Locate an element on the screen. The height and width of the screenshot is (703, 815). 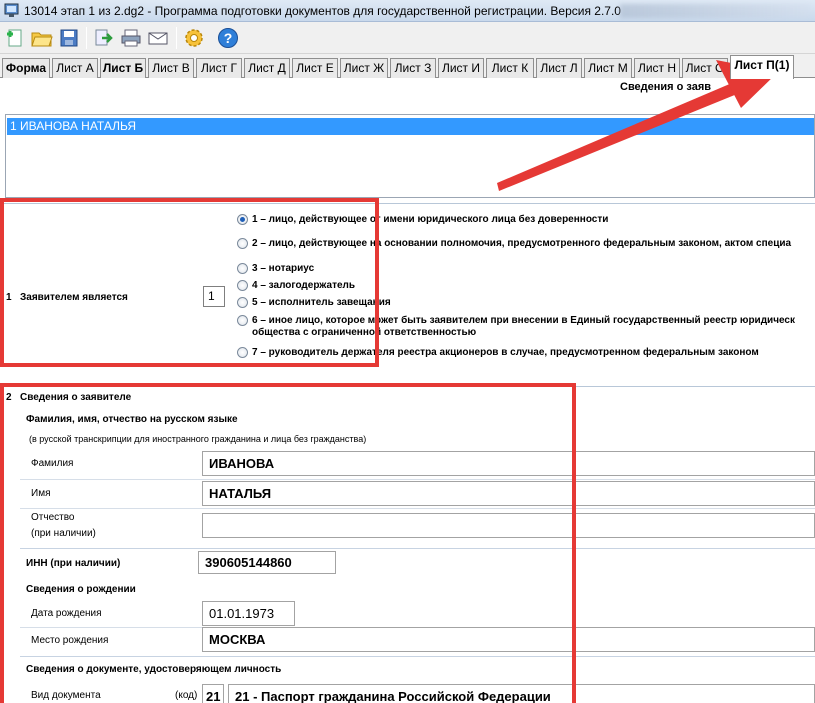
tab-list-m: Лист М is located at coordinates (608, 68).